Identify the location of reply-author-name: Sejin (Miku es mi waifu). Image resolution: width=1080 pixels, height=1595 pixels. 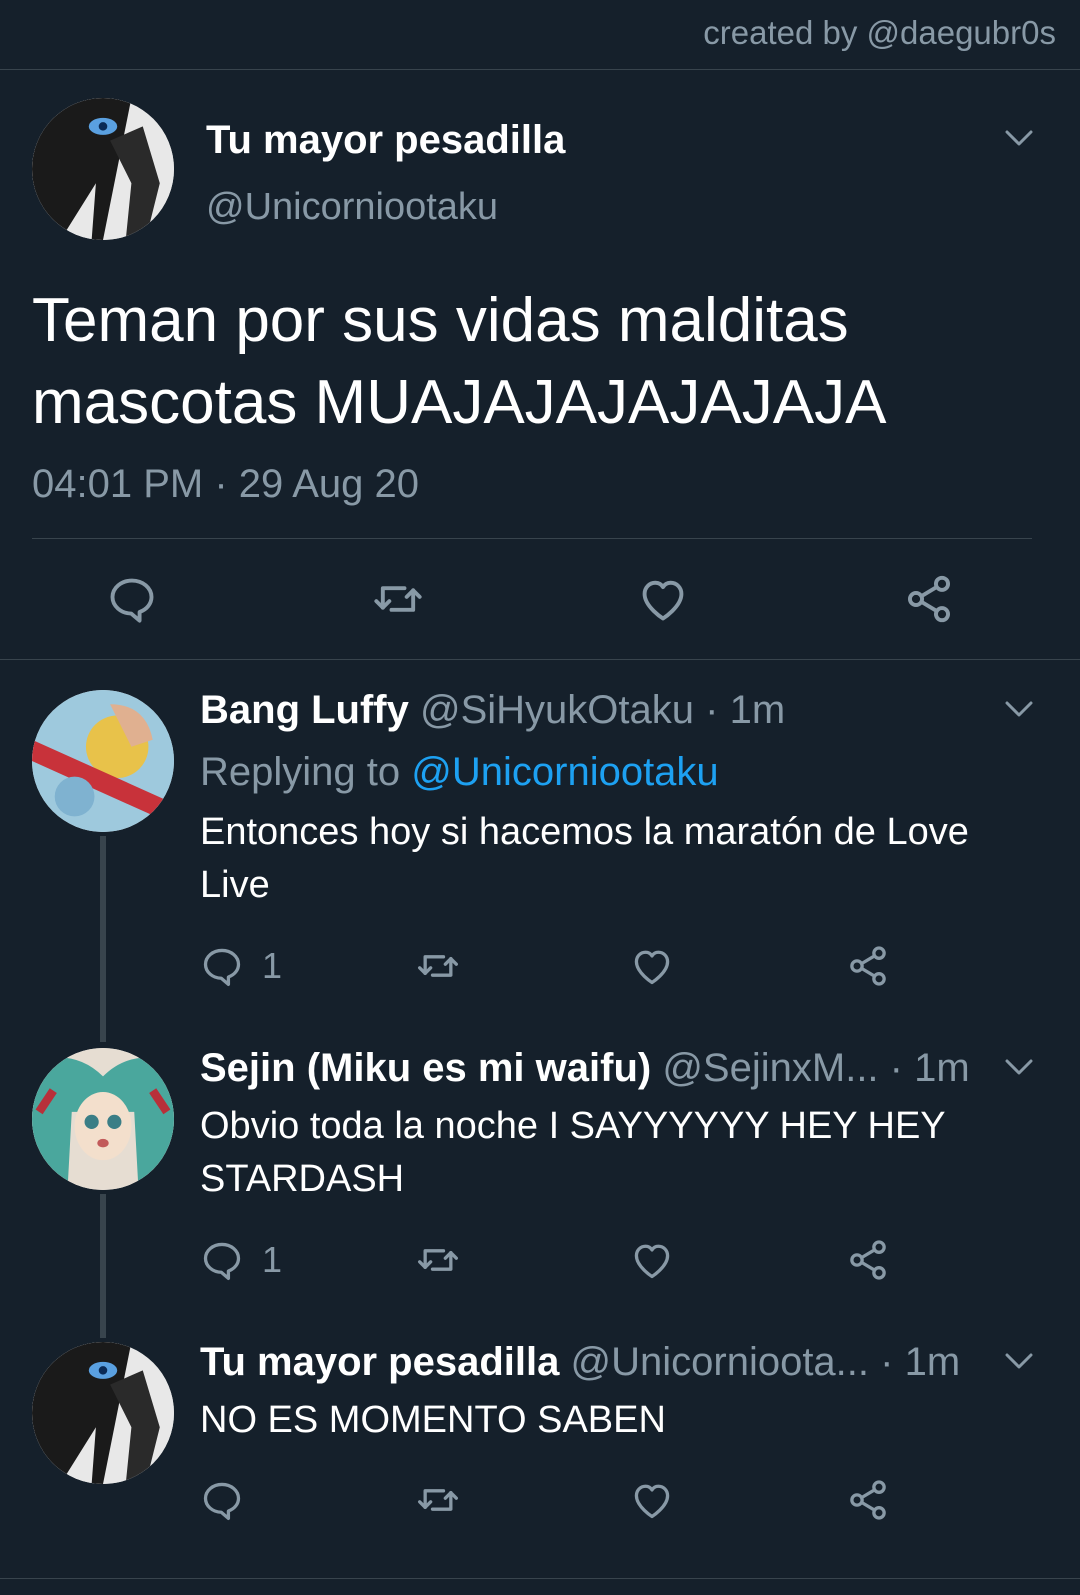
(425, 1068).